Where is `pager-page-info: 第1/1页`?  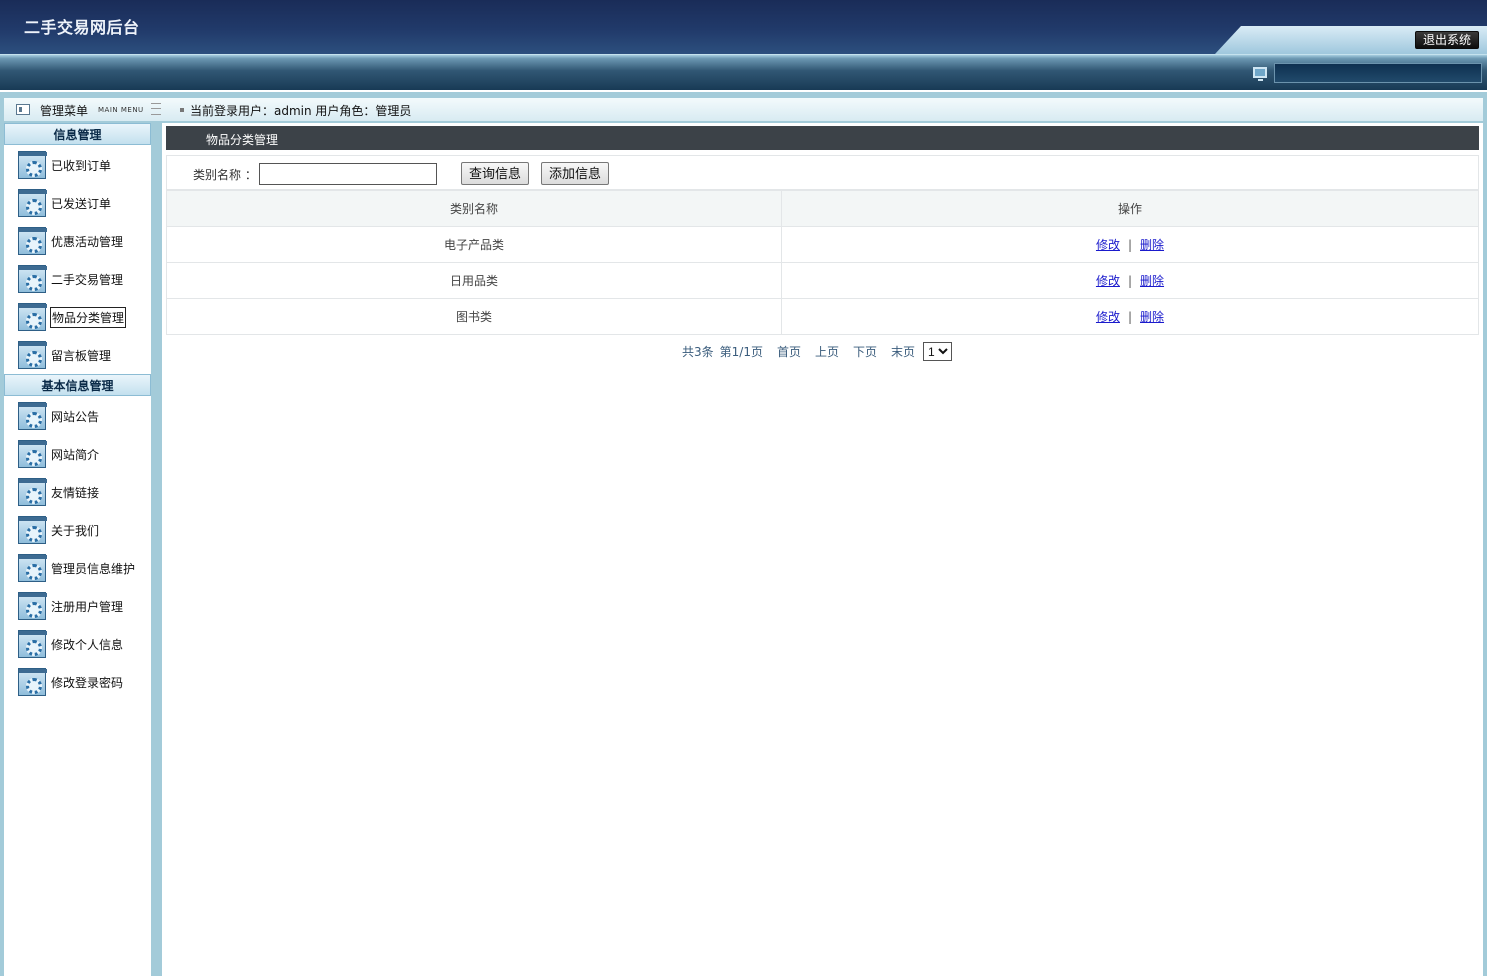
pager-page-info: 第1/1页 is located at coordinates (741, 352).